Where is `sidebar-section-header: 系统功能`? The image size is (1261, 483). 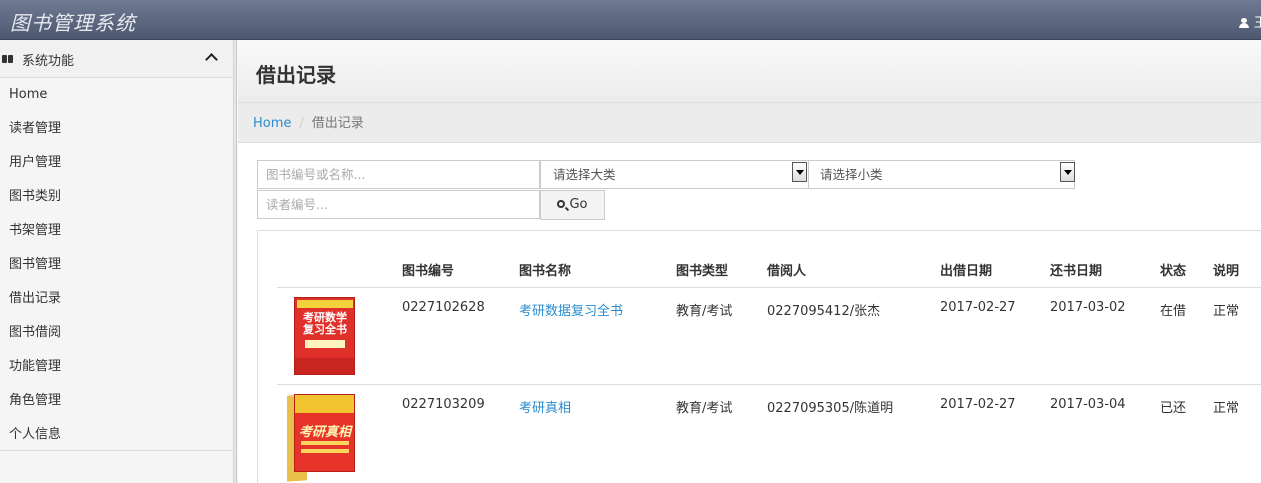 sidebar-section-header: 系统功能 is located at coordinates (116, 59).